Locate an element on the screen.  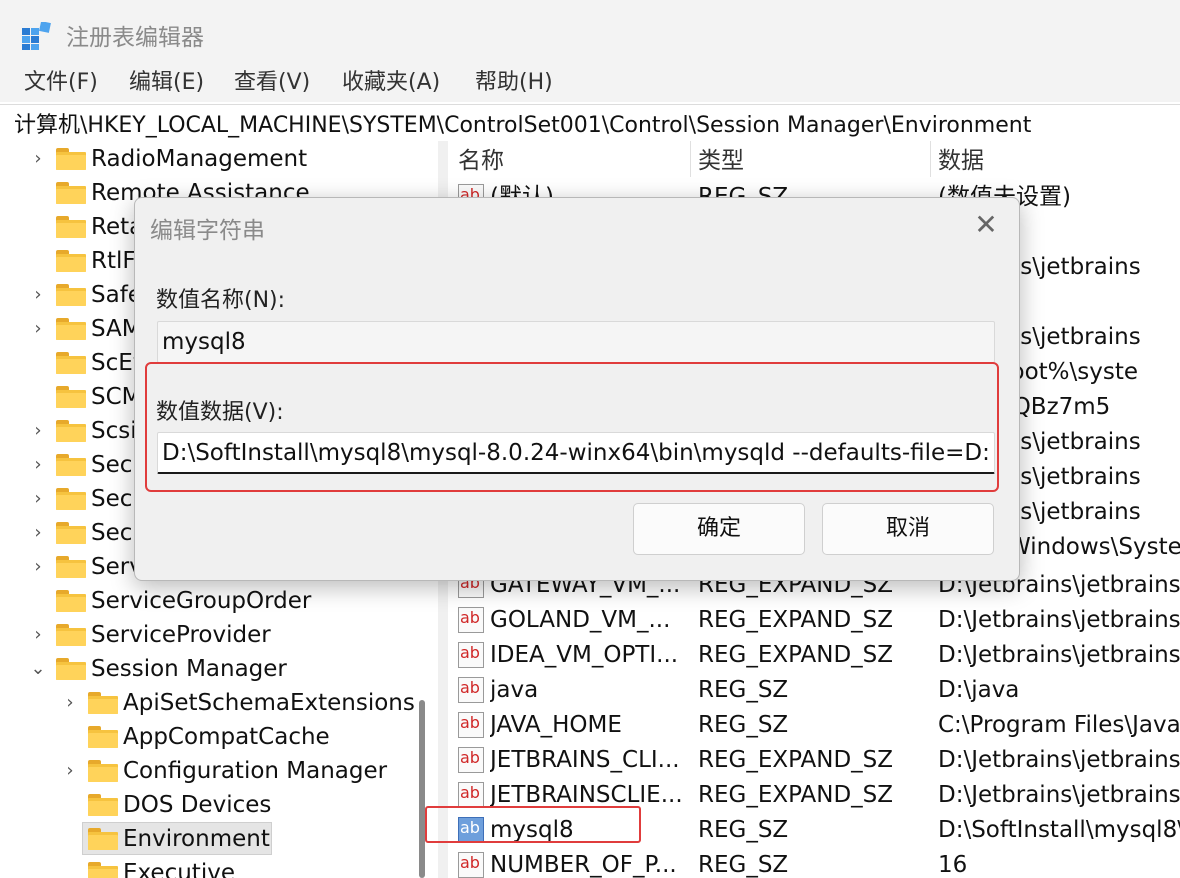
tree-item: ⌄ Session Manager is located at coordinates (219, 669).